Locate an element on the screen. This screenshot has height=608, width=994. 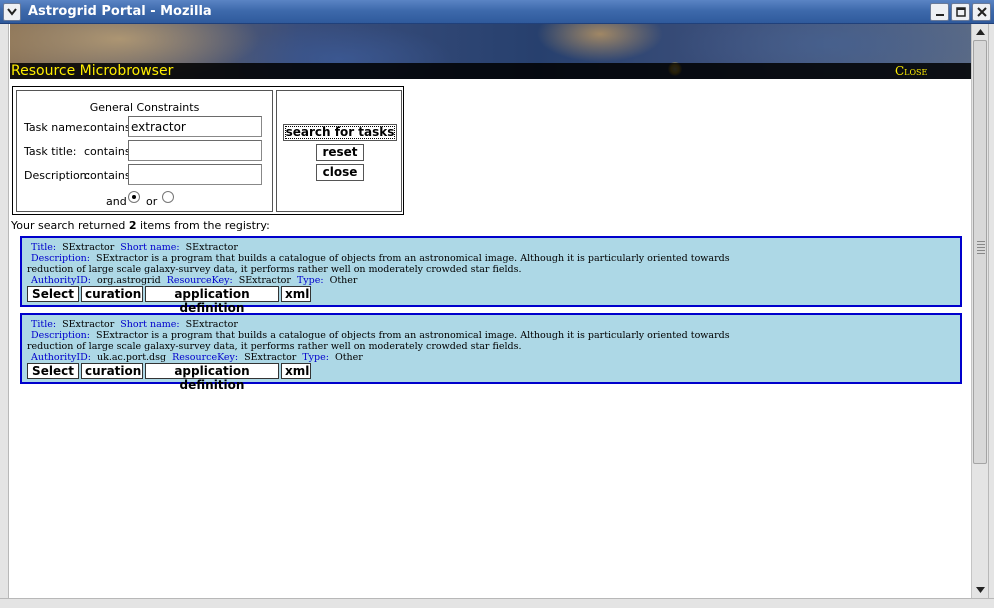
window-title: Astrogrid Portal - Mozilla is located at coordinates (120, 11).